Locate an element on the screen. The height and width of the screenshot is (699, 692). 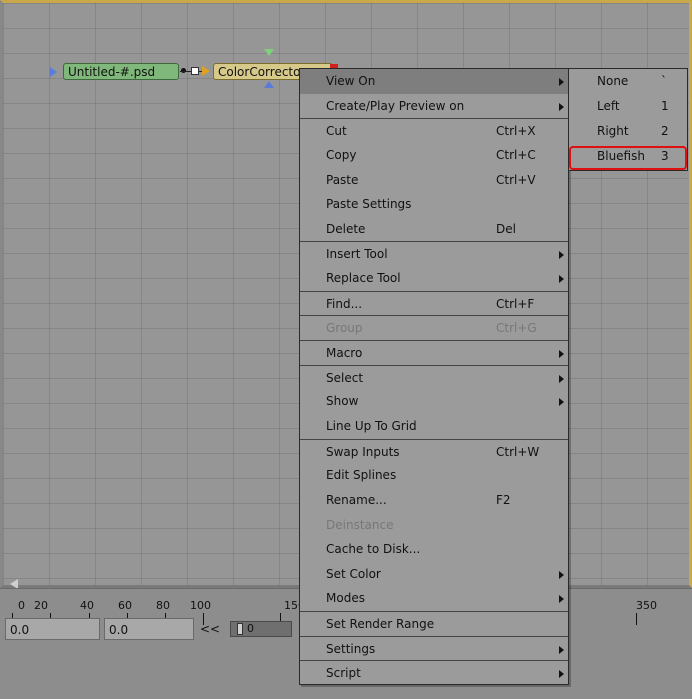
menu-item-select: Select is located at coordinates (434, 377).